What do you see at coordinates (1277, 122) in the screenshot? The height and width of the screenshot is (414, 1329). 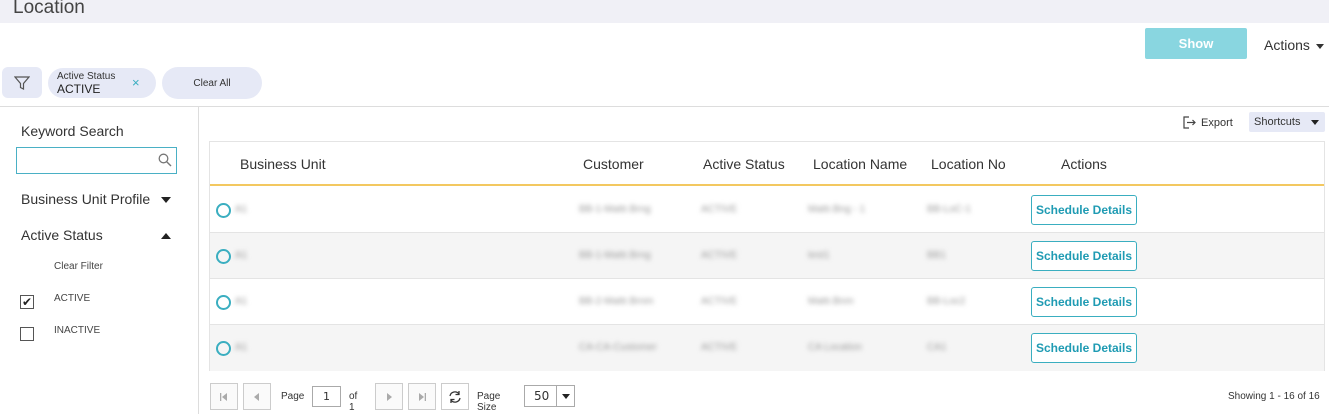 I see `shortcuts-label: Shortcuts` at bounding box center [1277, 122].